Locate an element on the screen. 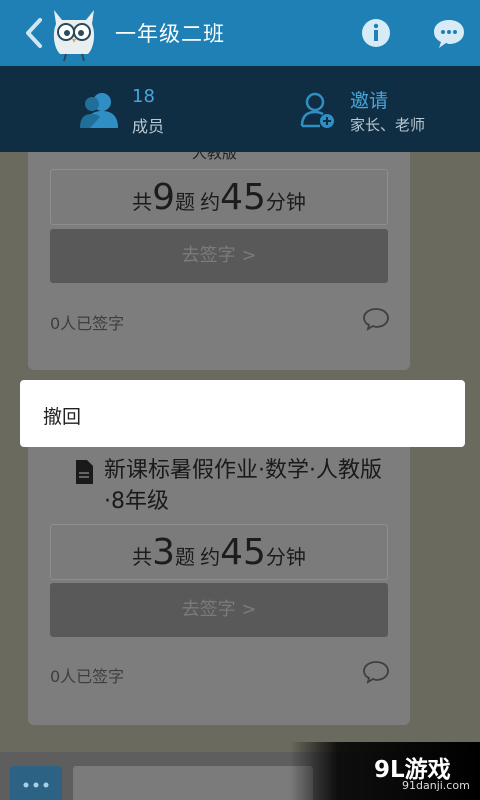 Image resolution: width=480 pixels, height=800 pixels. homework-title: 人教版 is located at coordinates (215, 157).